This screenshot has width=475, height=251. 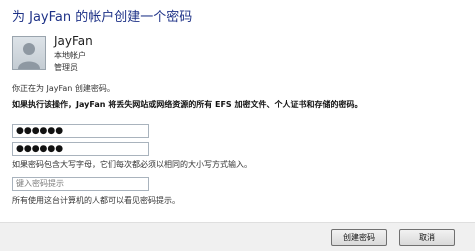 What do you see at coordinates (80, 149) in the screenshot?
I see `confirm-password-field: ●●●●●●` at bounding box center [80, 149].